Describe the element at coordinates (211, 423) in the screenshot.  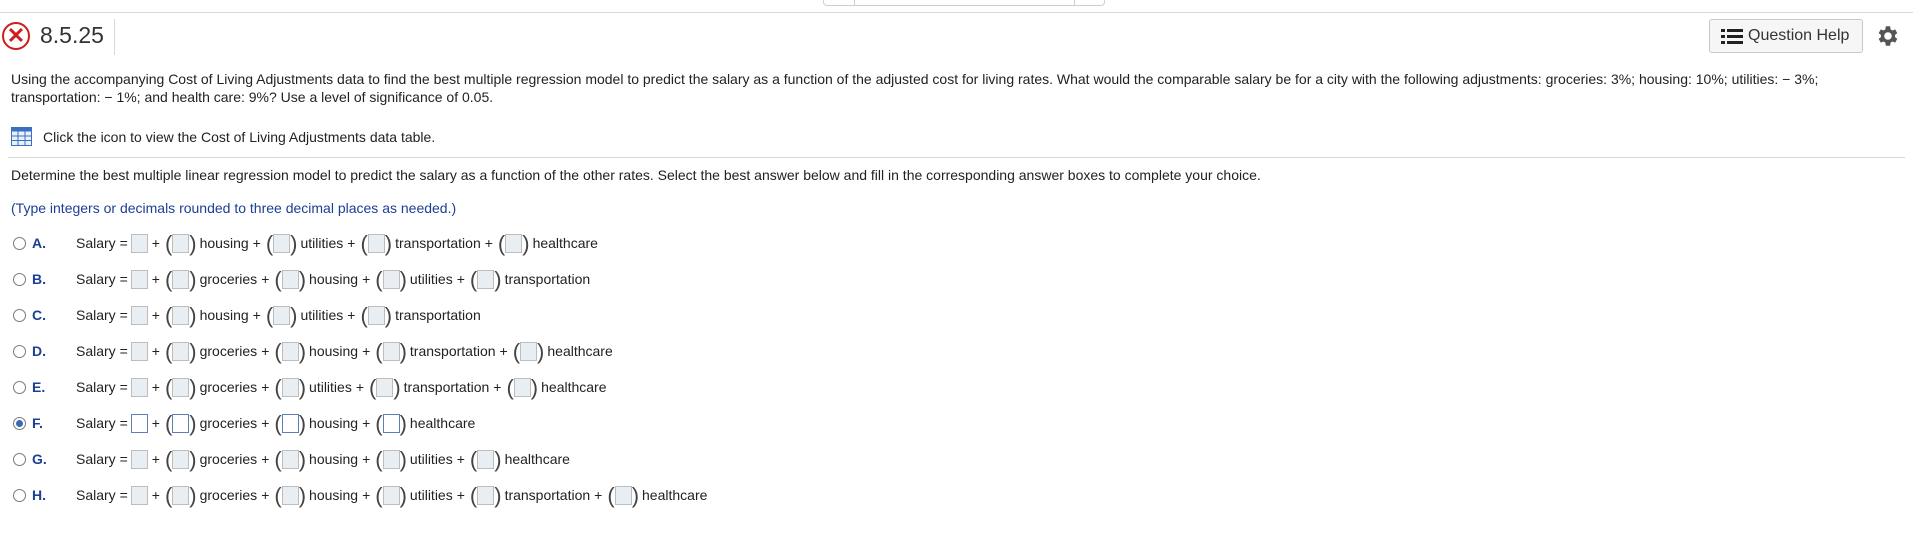
I see `term-groceries: () groceries` at that location.